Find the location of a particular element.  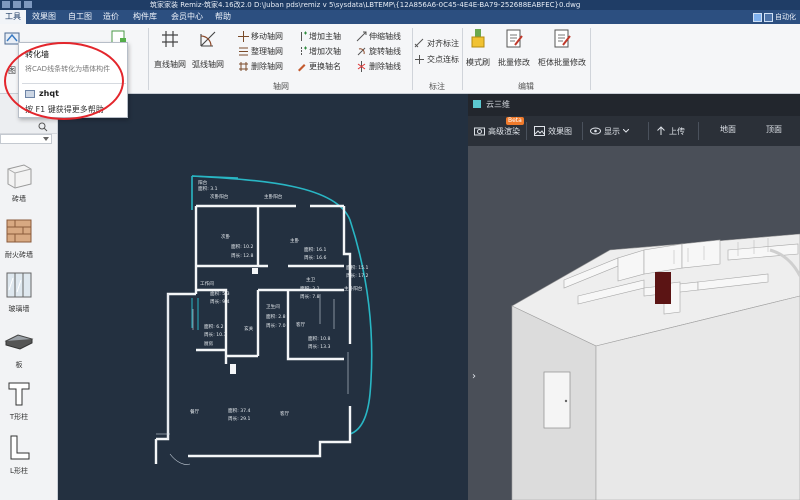

display-label: 显示 is located at coordinates (612, 131).